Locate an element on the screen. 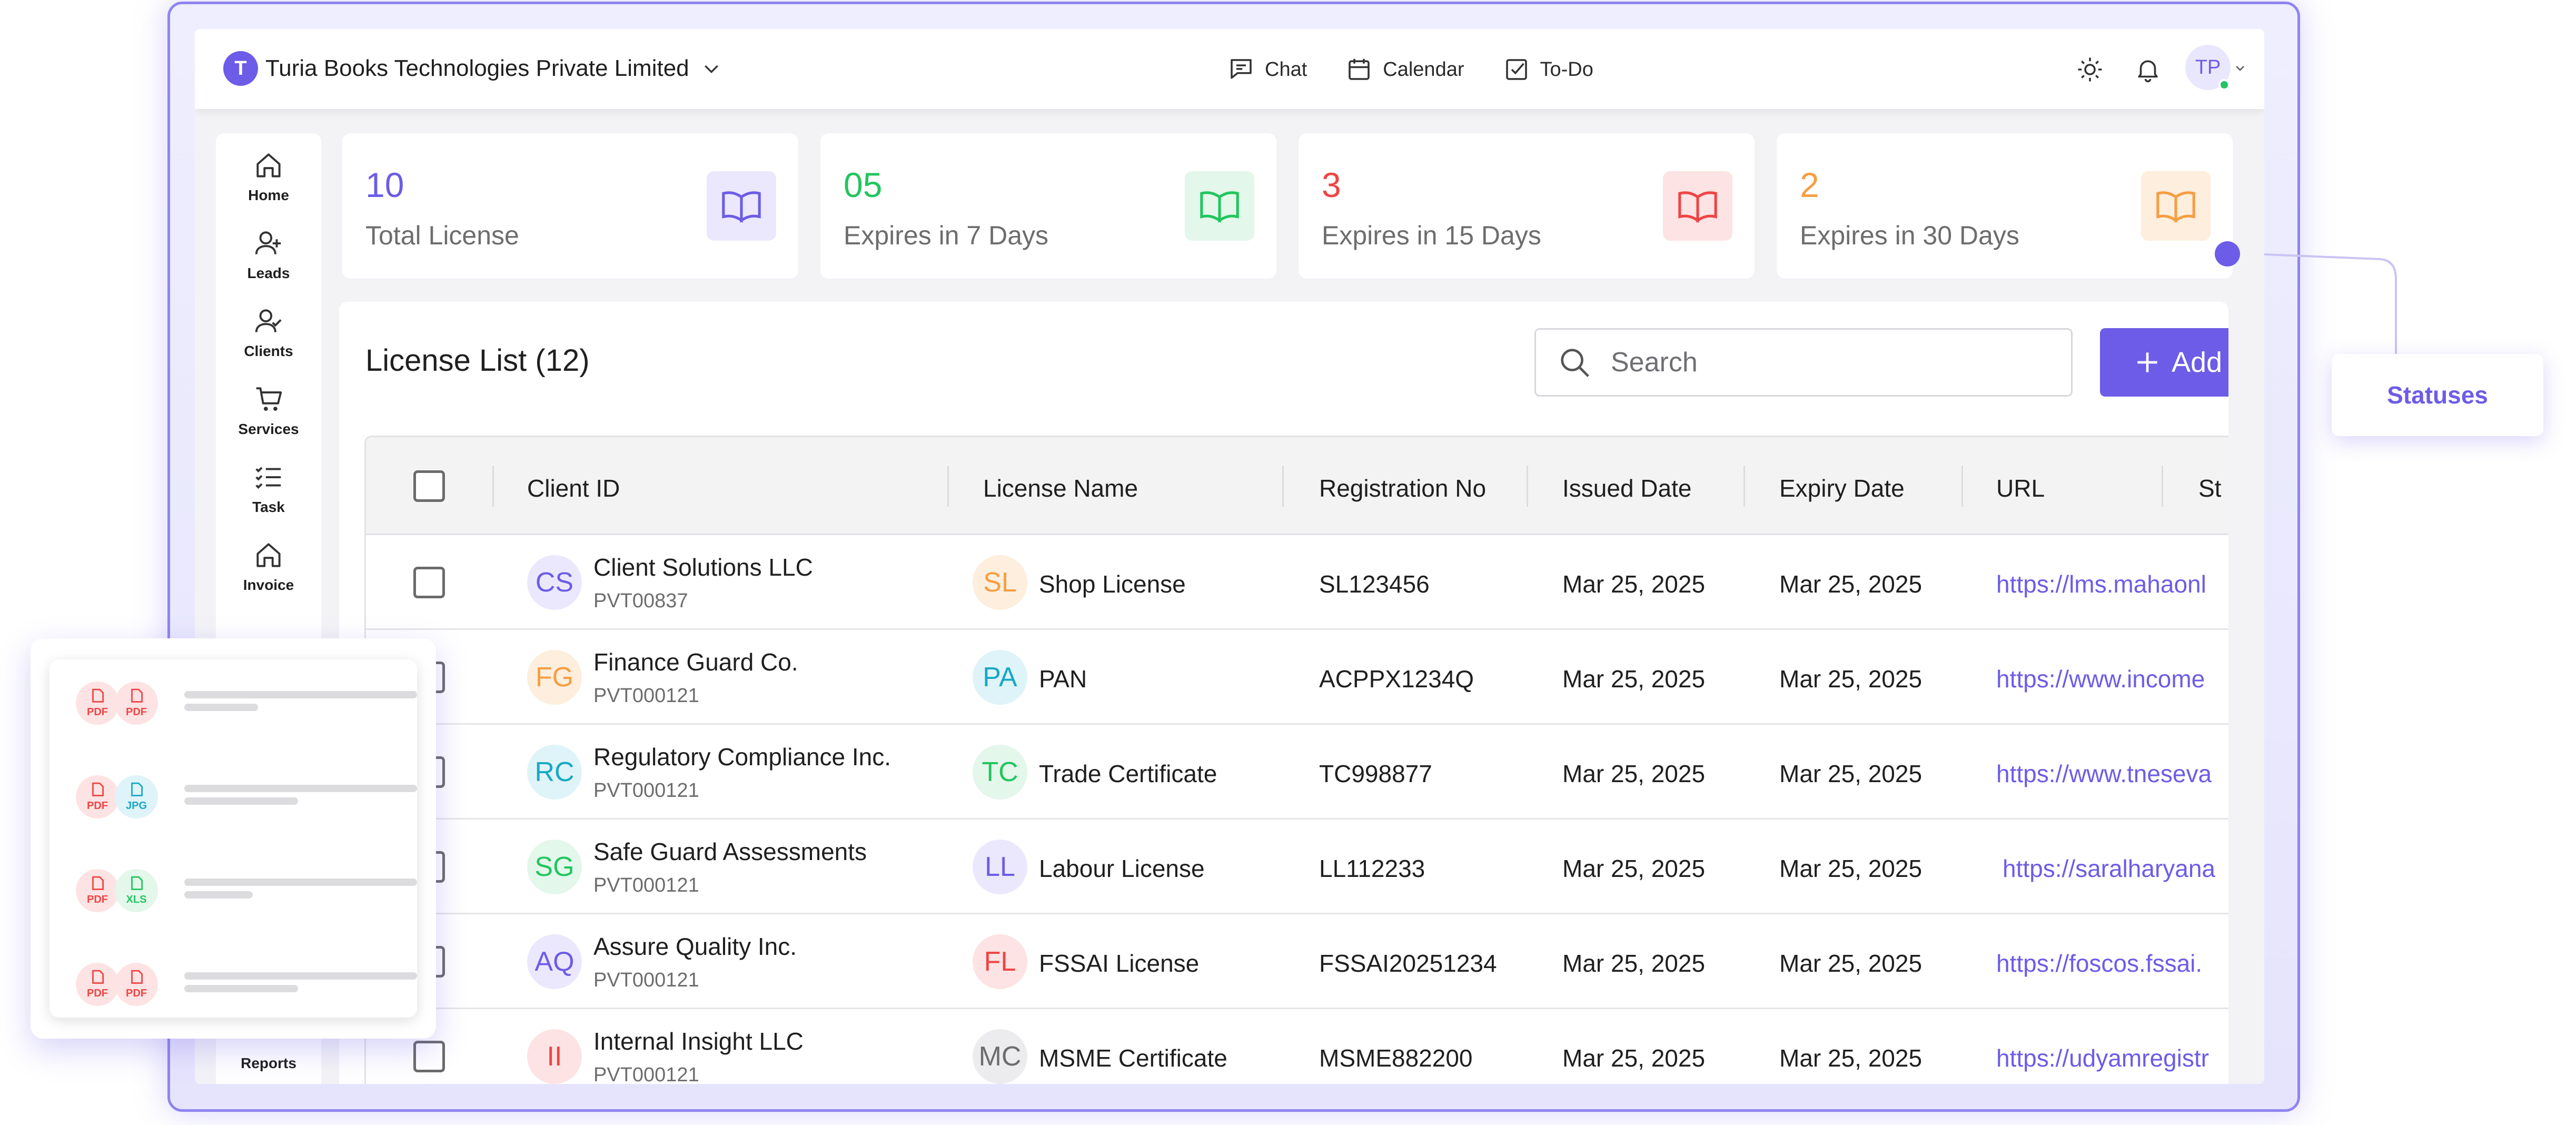 The height and width of the screenshot is (1125, 2576). column-header: Client ID is located at coordinates (573, 488).